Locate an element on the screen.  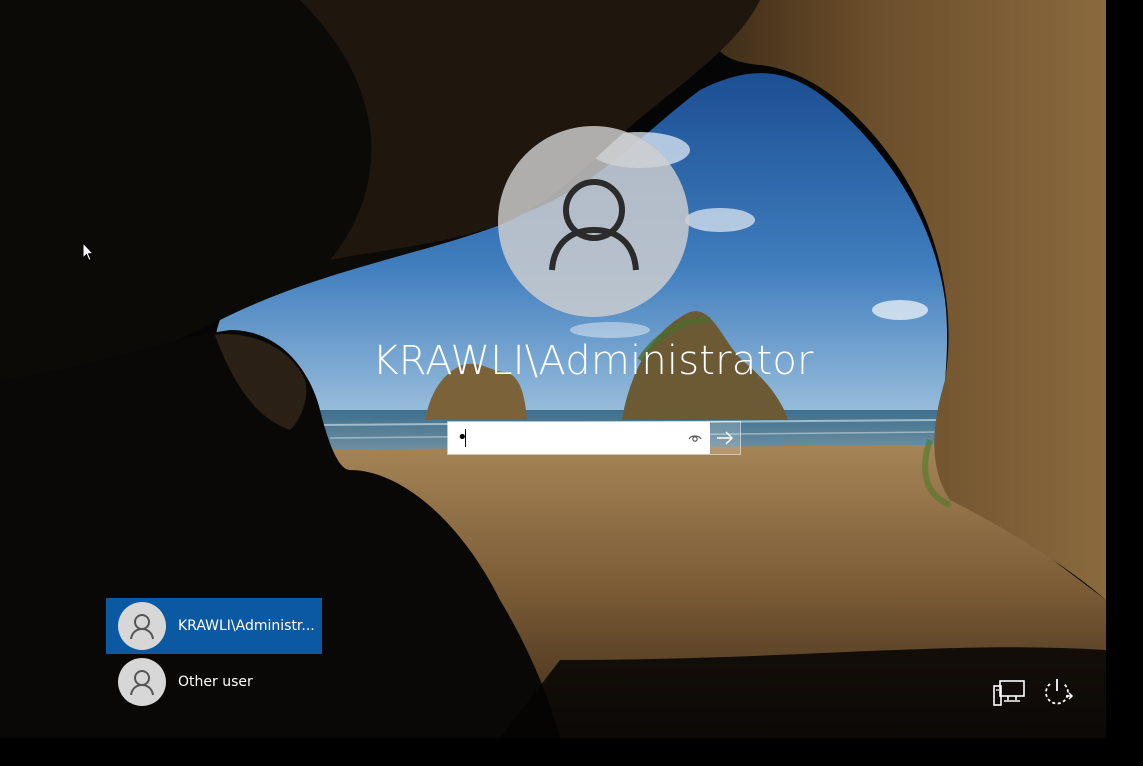
username-title: KRAWLI\Administrator is located at coordinates (593, 361).